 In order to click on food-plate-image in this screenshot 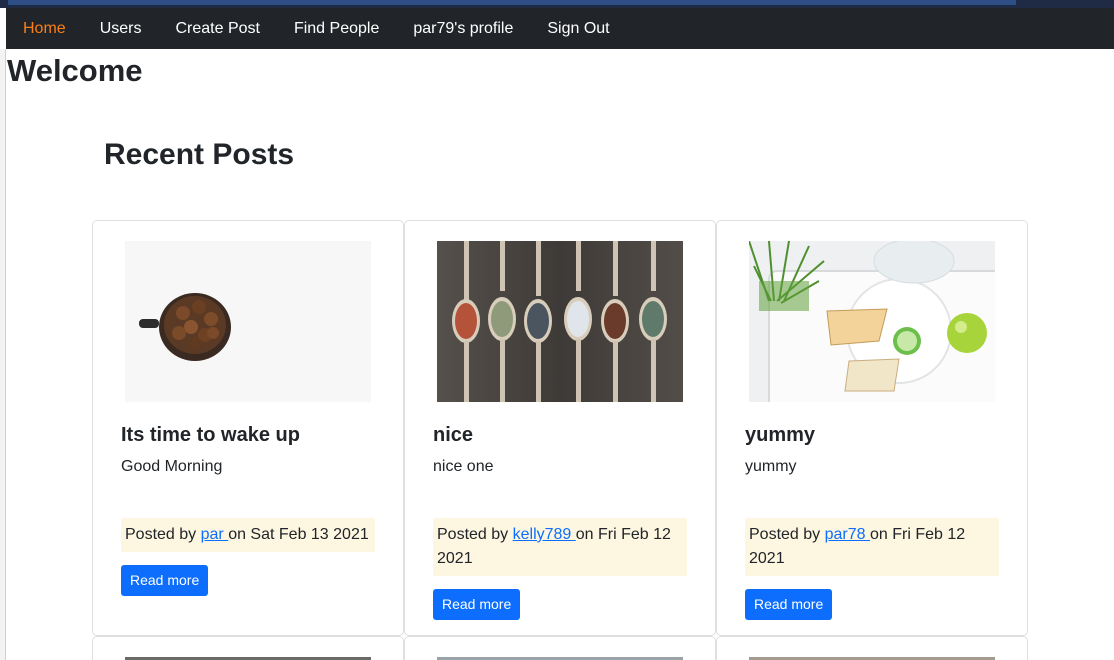, I will do `click(872, 321)`.